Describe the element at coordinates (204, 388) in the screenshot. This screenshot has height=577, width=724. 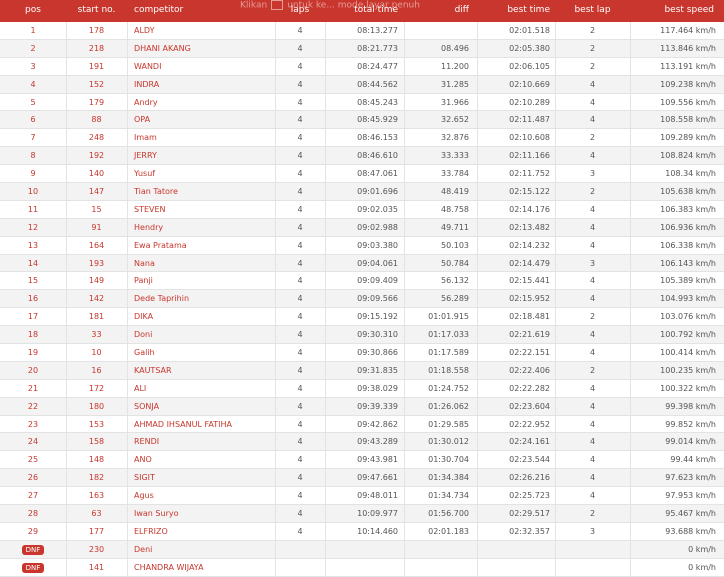
I see `cell-competitor: ALI` at that location.